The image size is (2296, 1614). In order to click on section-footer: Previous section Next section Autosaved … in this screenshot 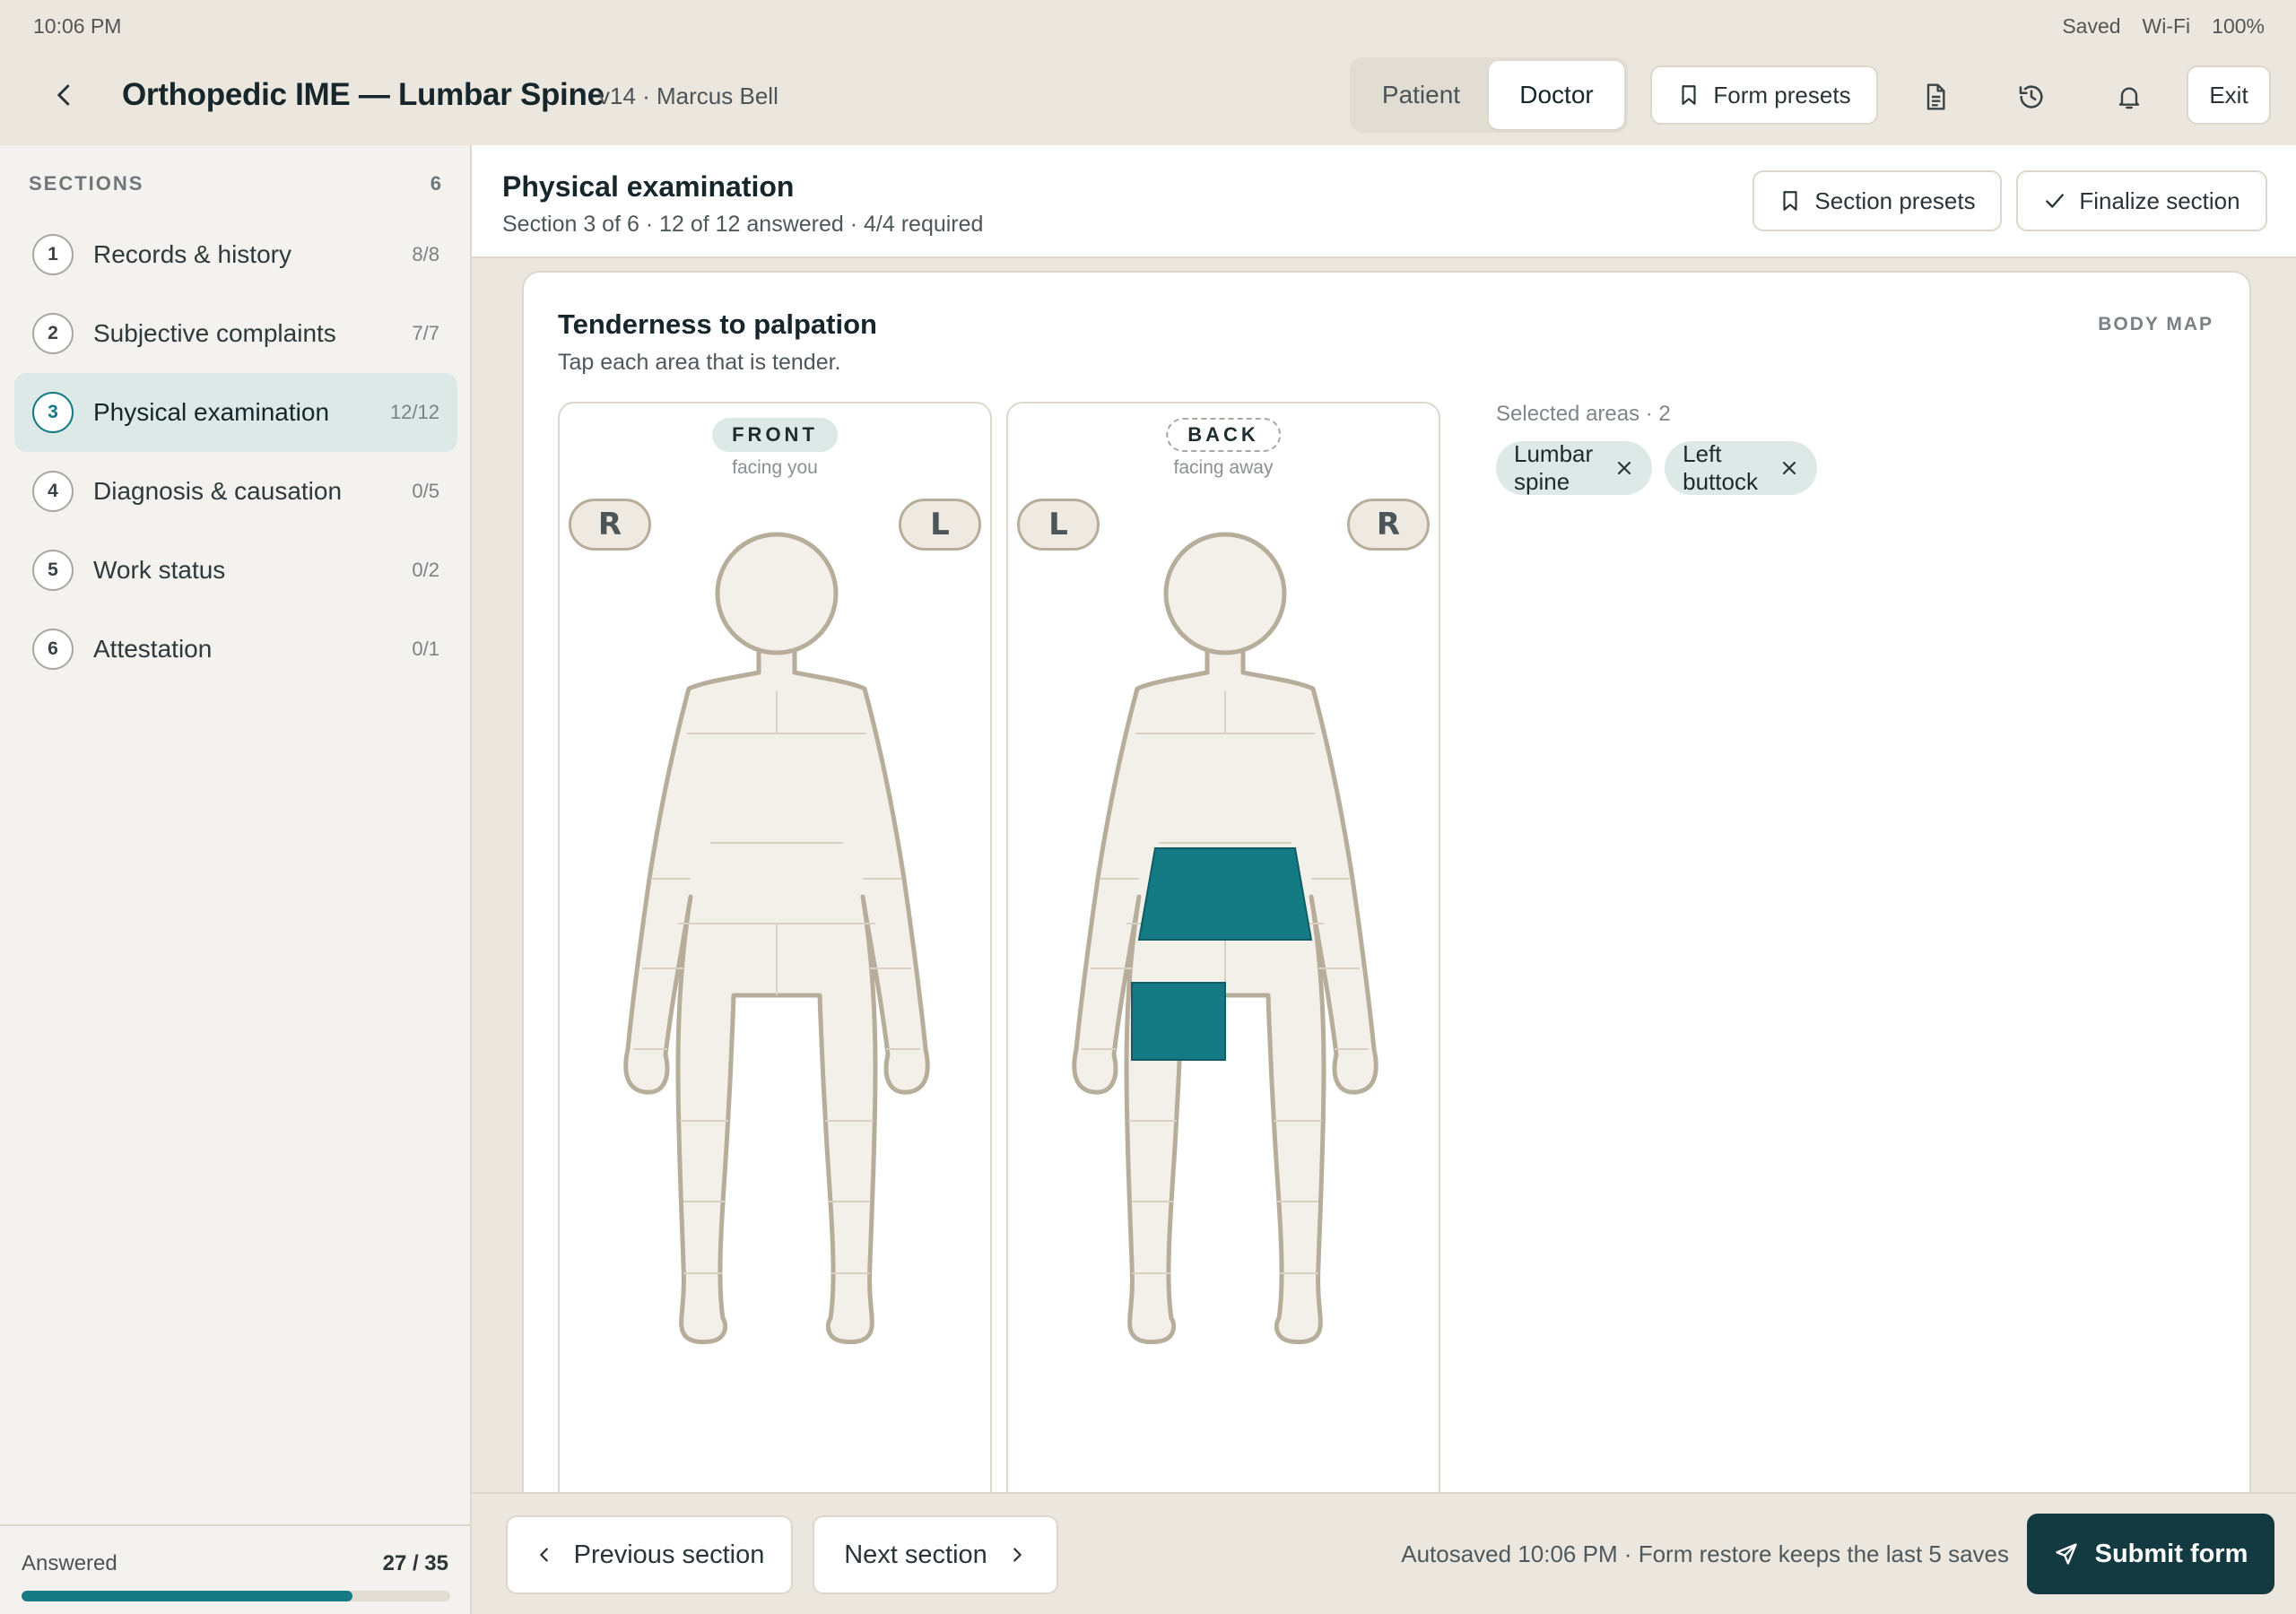, I will do `click(1384, 1553)`.